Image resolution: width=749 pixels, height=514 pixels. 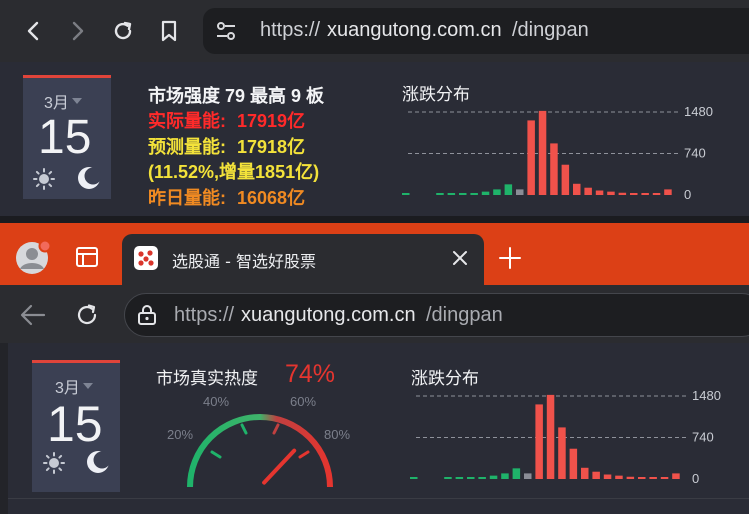 I want to click on new-tab-button, so click(x=510, y=260).